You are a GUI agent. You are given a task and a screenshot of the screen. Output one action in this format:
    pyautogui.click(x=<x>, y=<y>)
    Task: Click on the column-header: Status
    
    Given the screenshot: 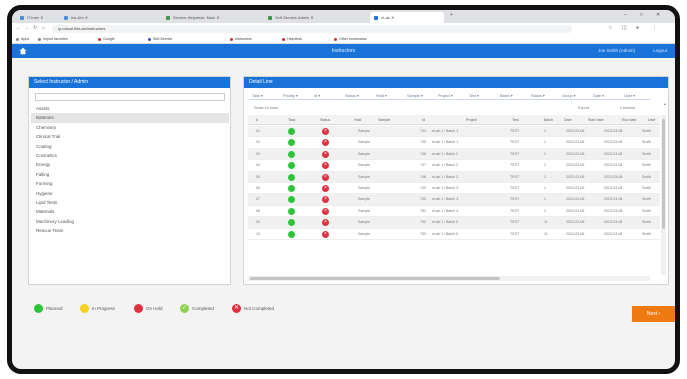 What is the action you would take?
    pyautogui.click(x=325, y=120)
    